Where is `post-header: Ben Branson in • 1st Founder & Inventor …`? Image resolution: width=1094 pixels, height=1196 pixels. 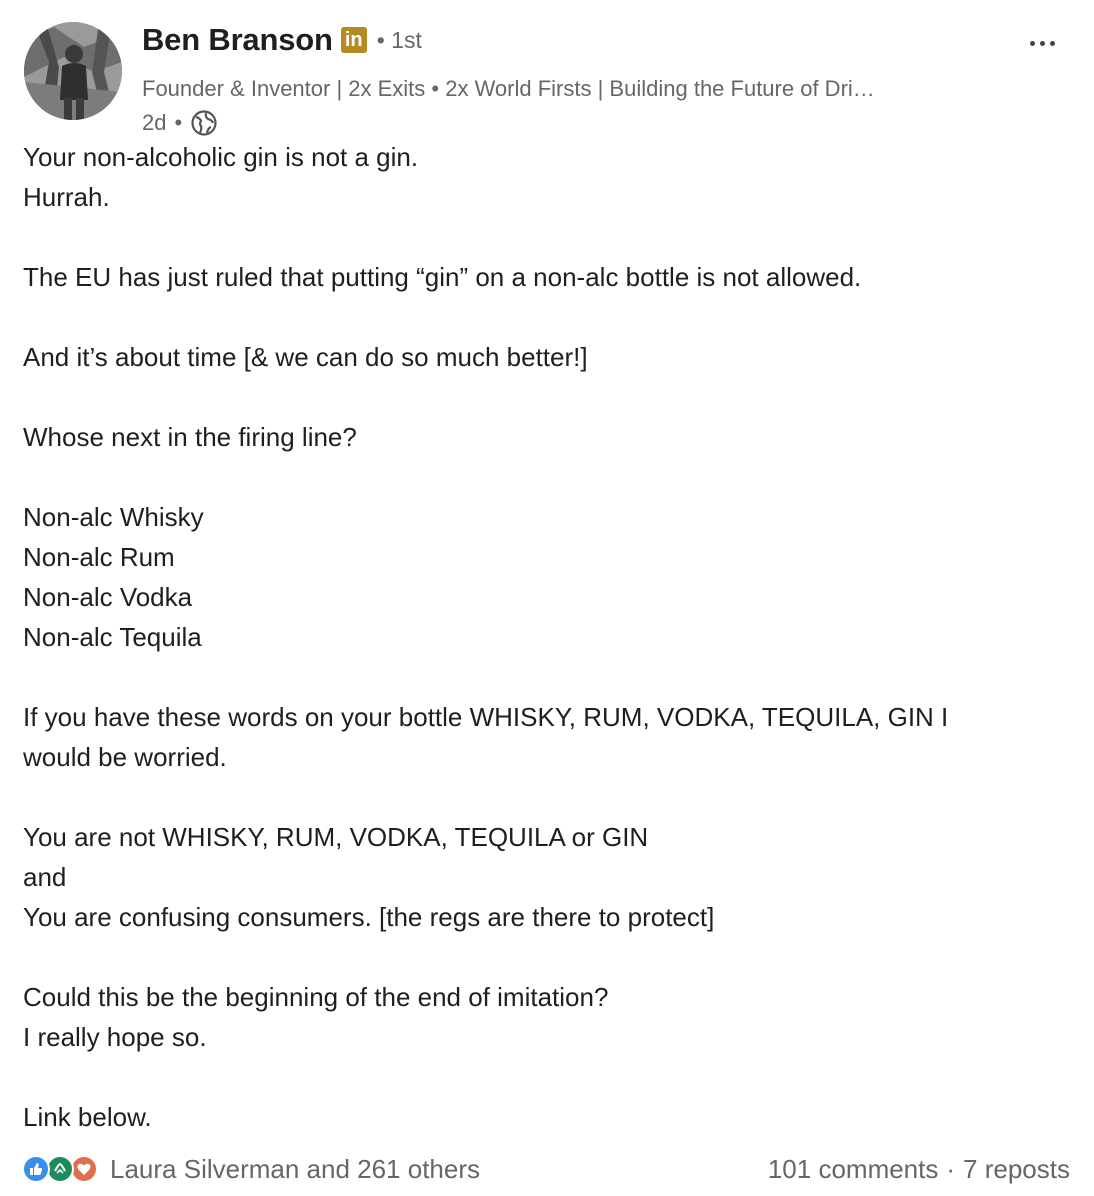 post-header: Ben Branson in • 1st Founder & Inventor … is located at coordinates (549, 77).